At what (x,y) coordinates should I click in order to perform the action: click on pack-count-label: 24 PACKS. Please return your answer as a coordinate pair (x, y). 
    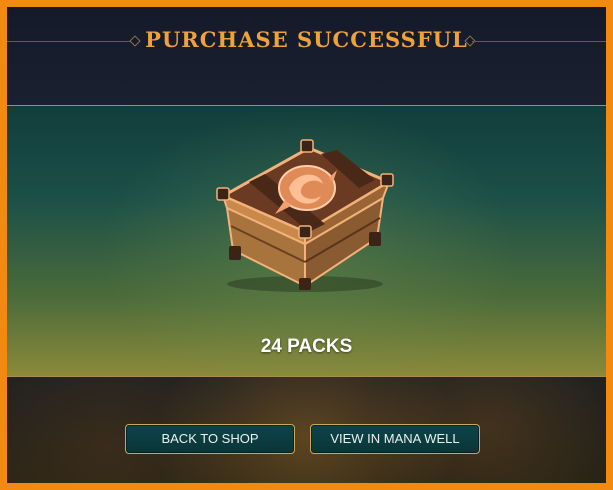
    Looking at the image, I should click on (306, 346).